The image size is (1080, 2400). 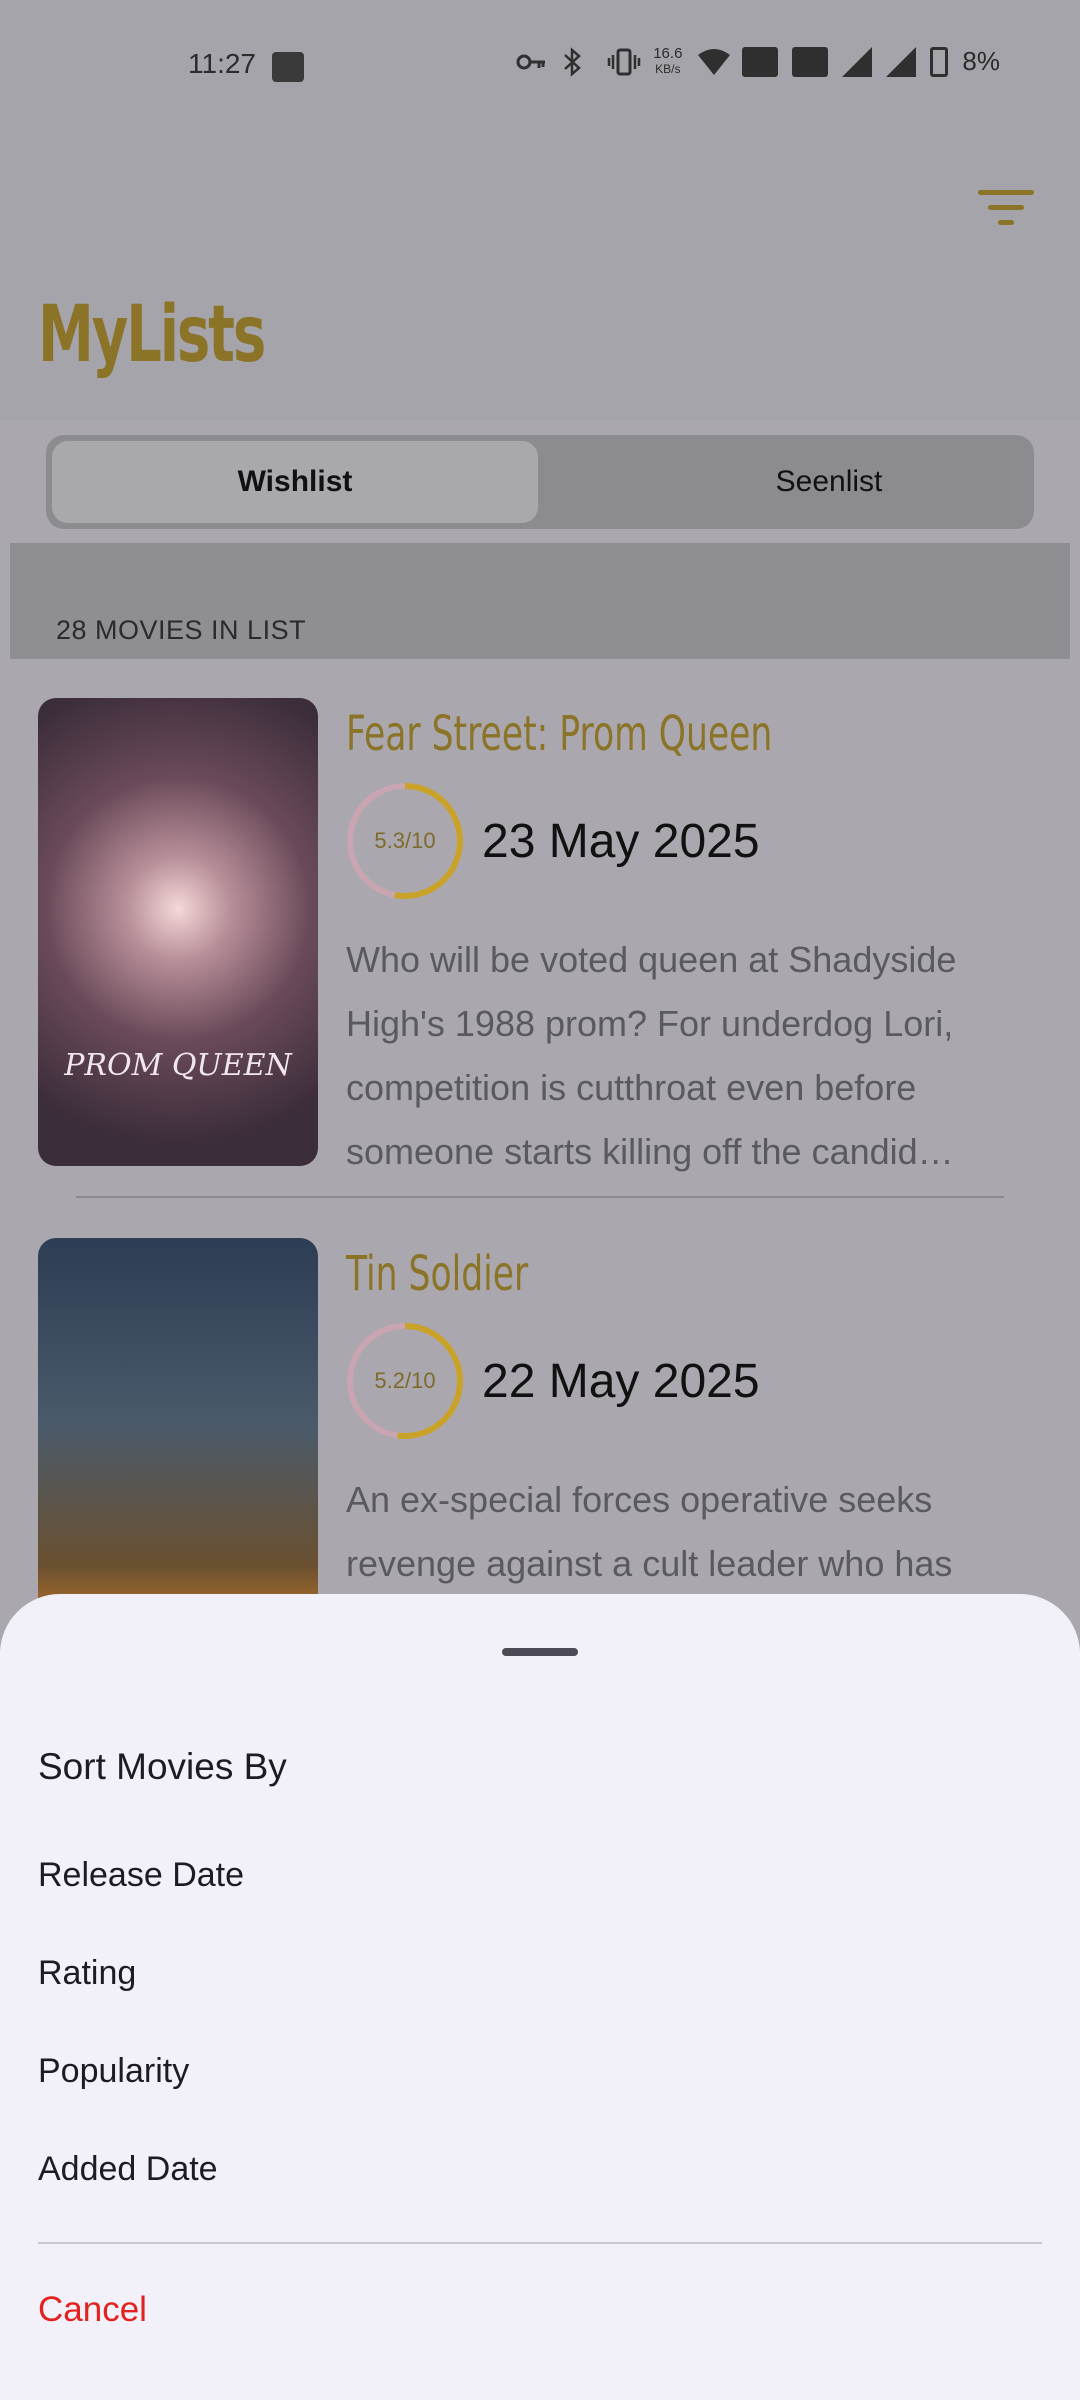 What do you see at coordinates (178, 932) in the screenshot?
I see `movie-poster: PROM QUEEN` at bounding box center [178, 932].